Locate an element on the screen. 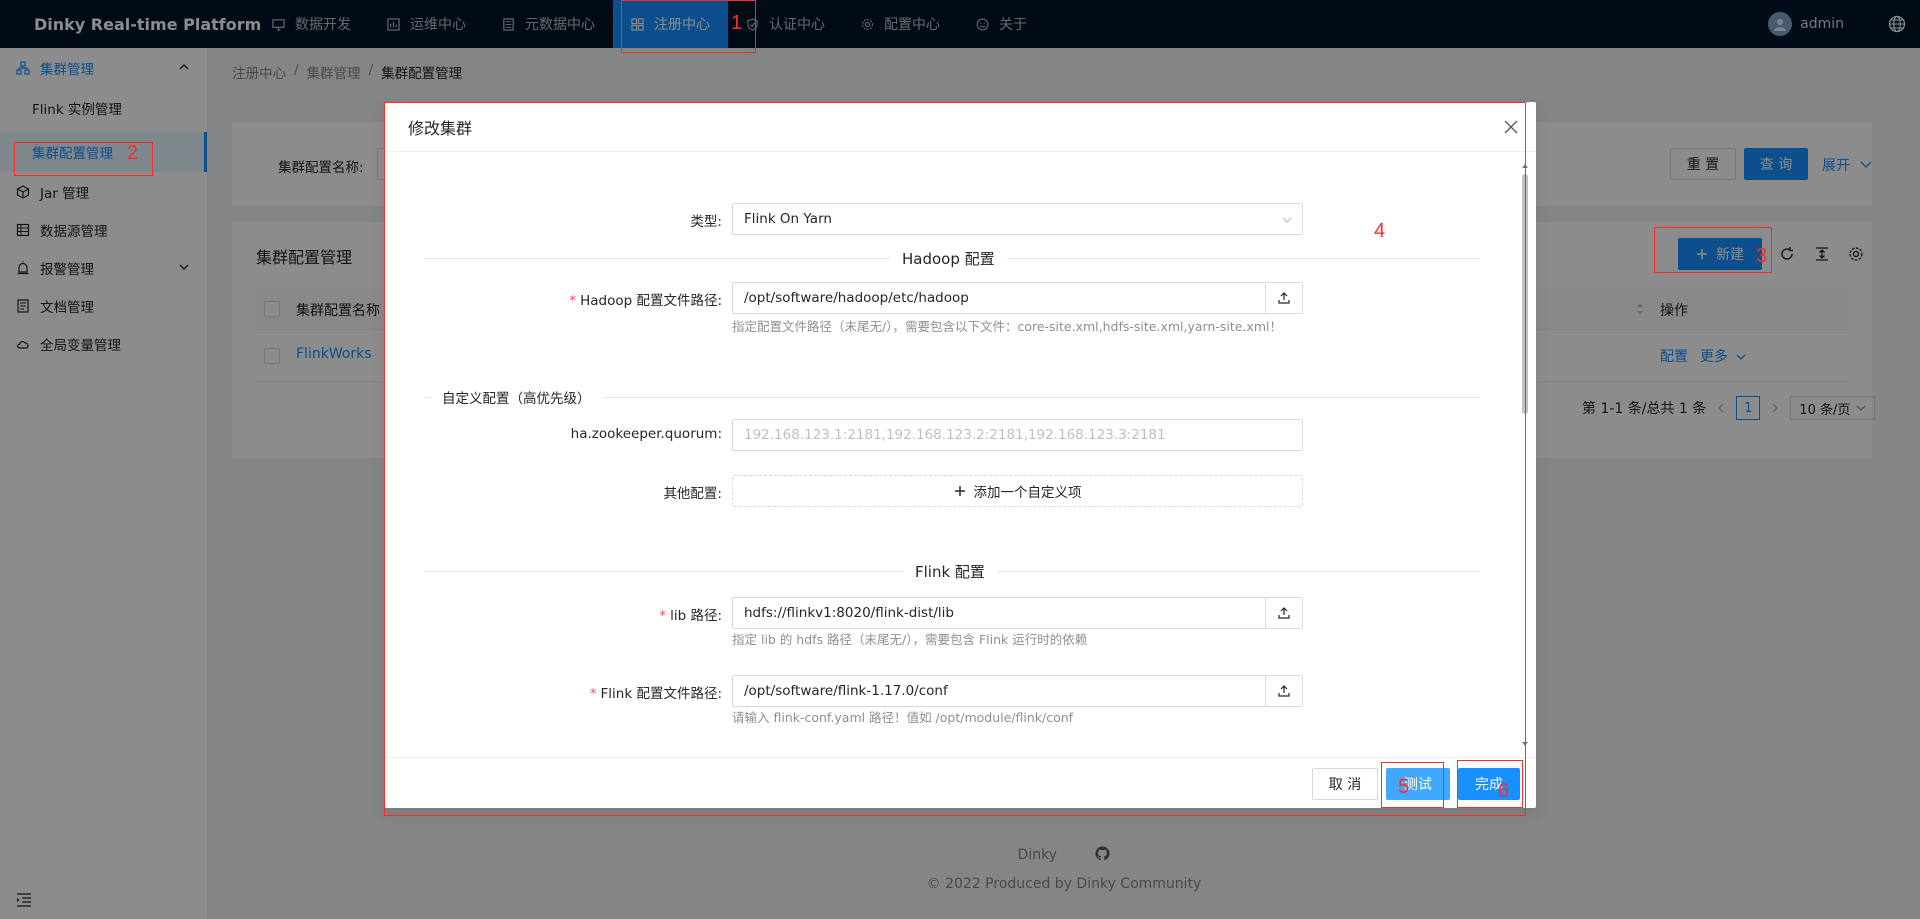  annotation-number-5: 5 is located at coordinates (1404, 787).